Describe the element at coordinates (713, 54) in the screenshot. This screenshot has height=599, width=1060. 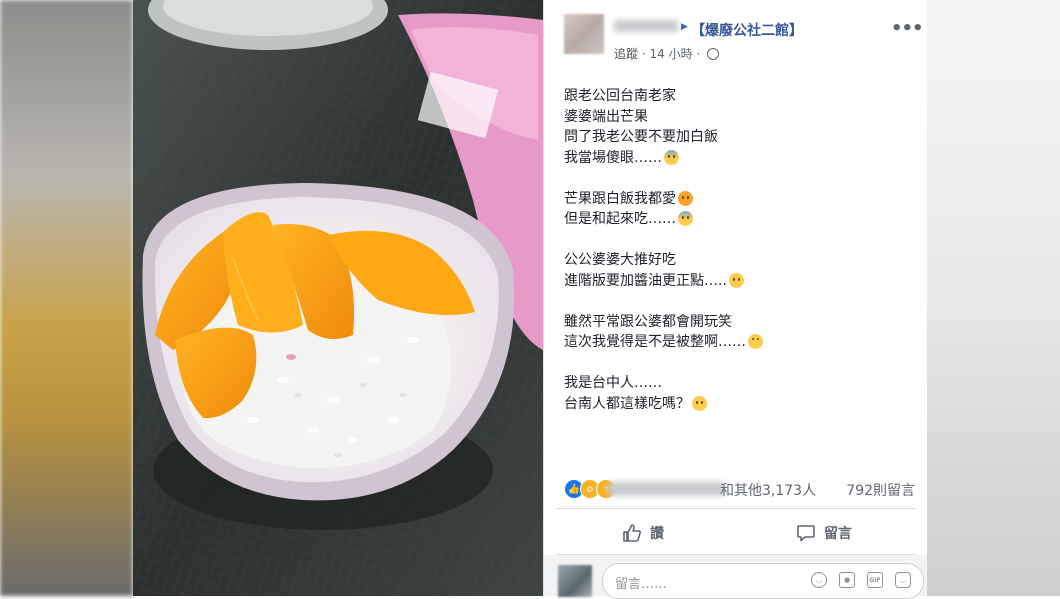
I see `public-globe-icon` at that location.